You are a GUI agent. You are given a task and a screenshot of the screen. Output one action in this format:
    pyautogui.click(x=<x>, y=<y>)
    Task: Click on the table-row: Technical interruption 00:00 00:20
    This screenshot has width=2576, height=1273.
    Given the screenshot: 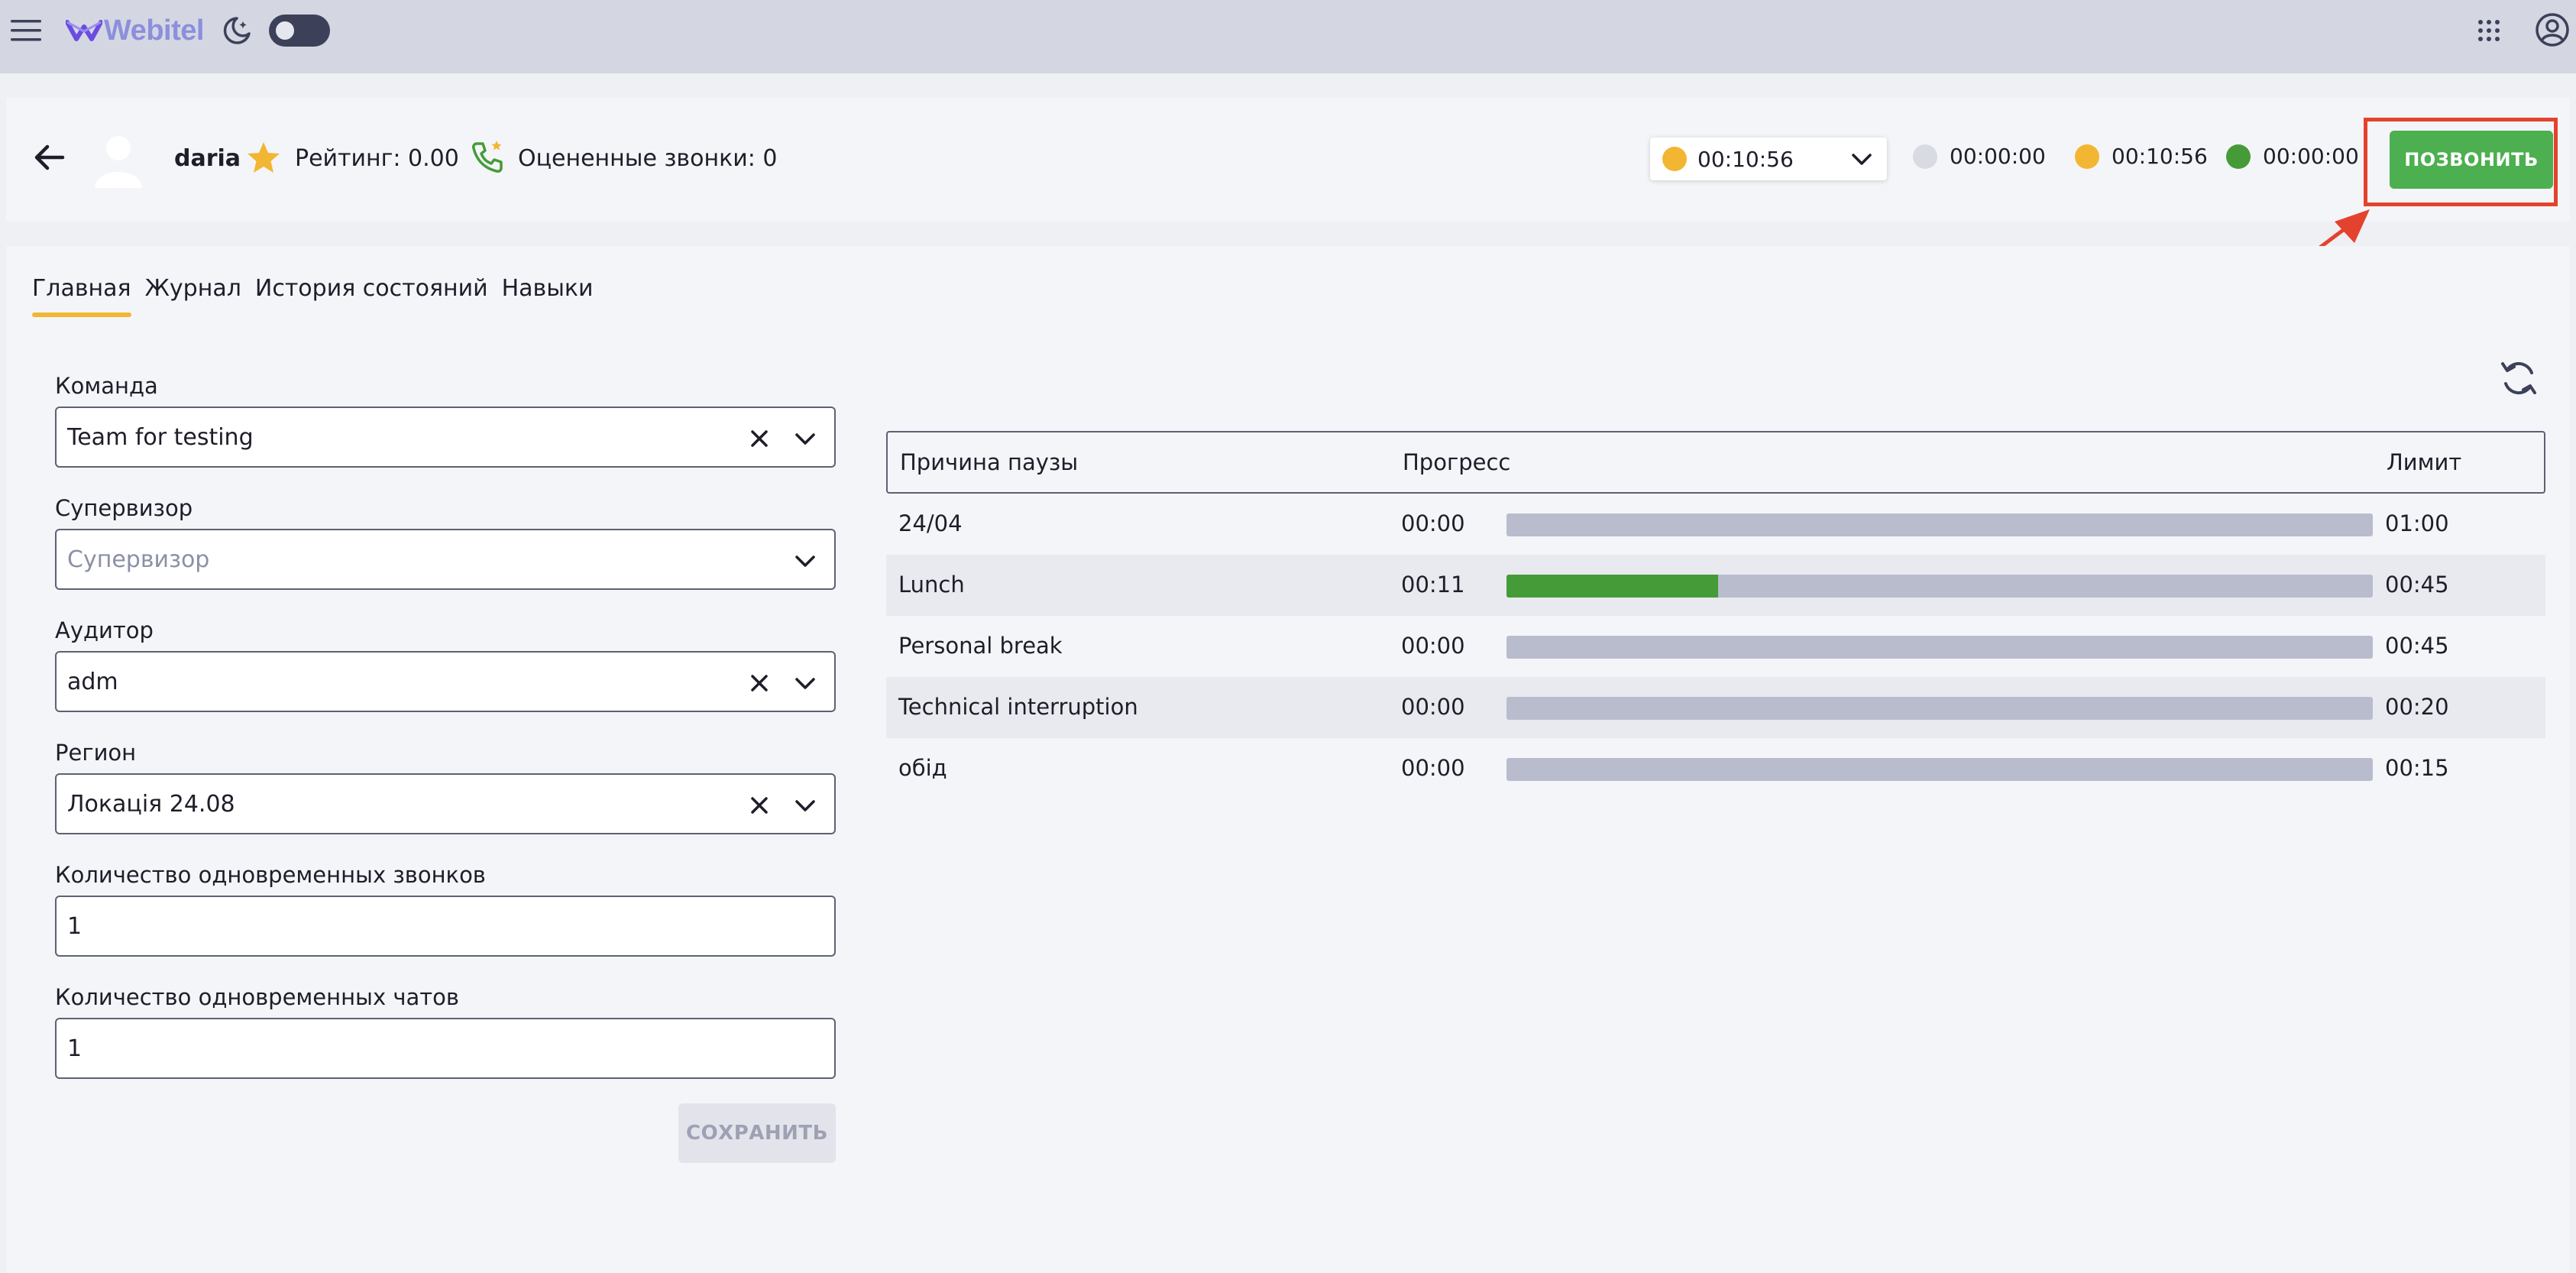 What is the action you would take?
    pyautogui.click(x=1715, y=708)
    